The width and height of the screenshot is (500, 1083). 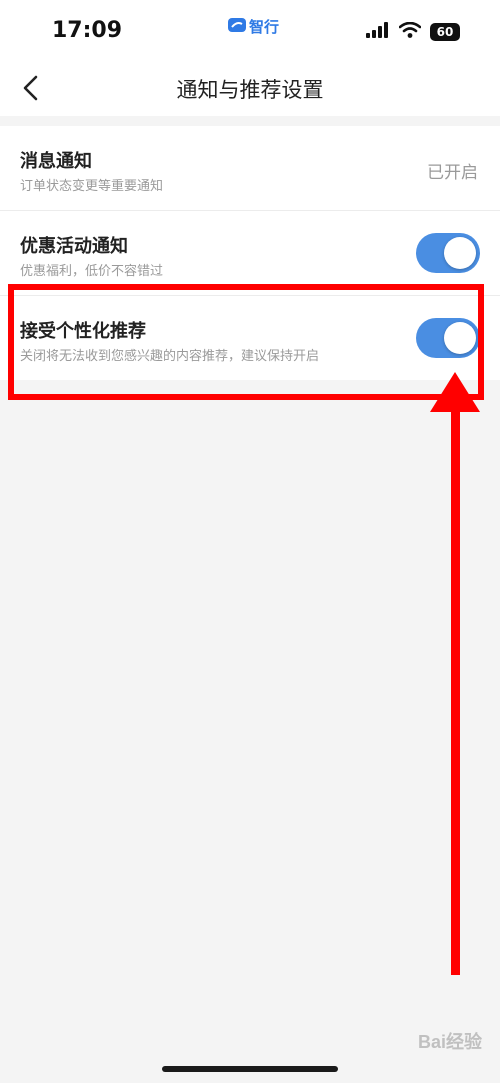 I want to click on setting-promotion-notification: 优惠活动通知 优惠福利，低价不容错过, so click(x=250, y=253).